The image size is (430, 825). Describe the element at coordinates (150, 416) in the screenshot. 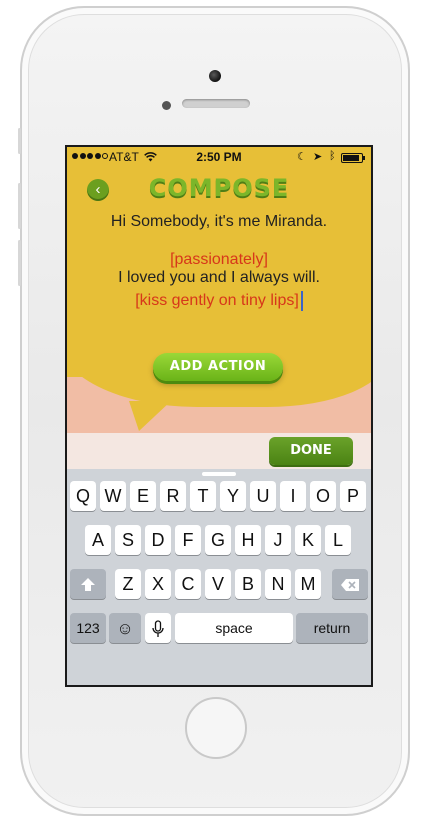

I see `speech-bubble-tail` at that location.